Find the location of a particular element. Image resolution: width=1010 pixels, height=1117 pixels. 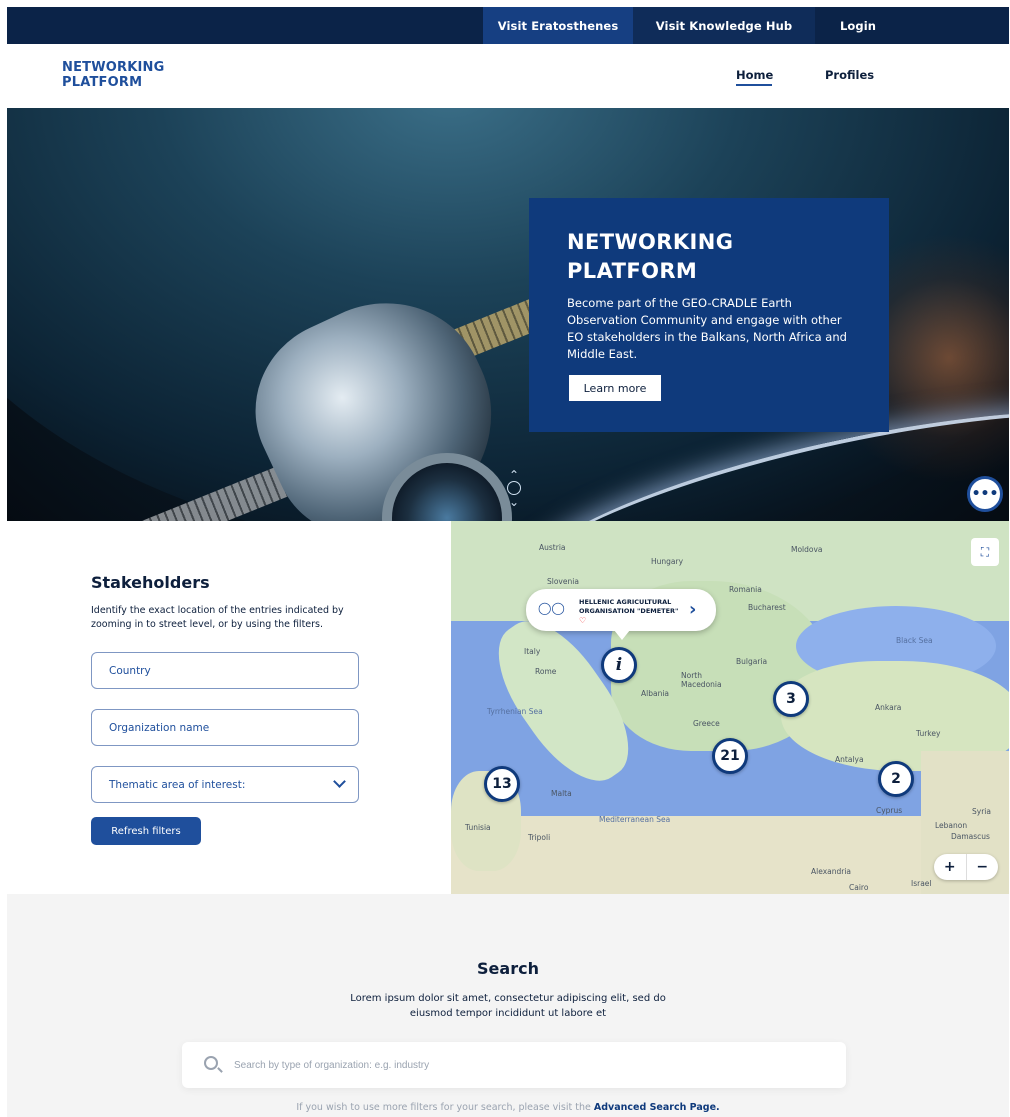

visit-eratosthenes-link: Visit Eratosthenes is located at coordinates (558, 25).